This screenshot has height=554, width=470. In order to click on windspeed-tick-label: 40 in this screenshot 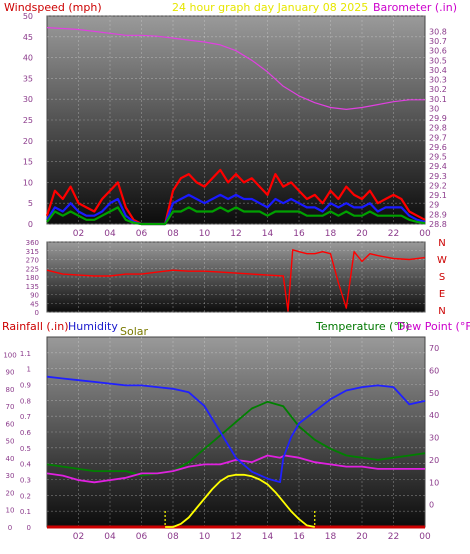, I will do `click(28, 58)`.